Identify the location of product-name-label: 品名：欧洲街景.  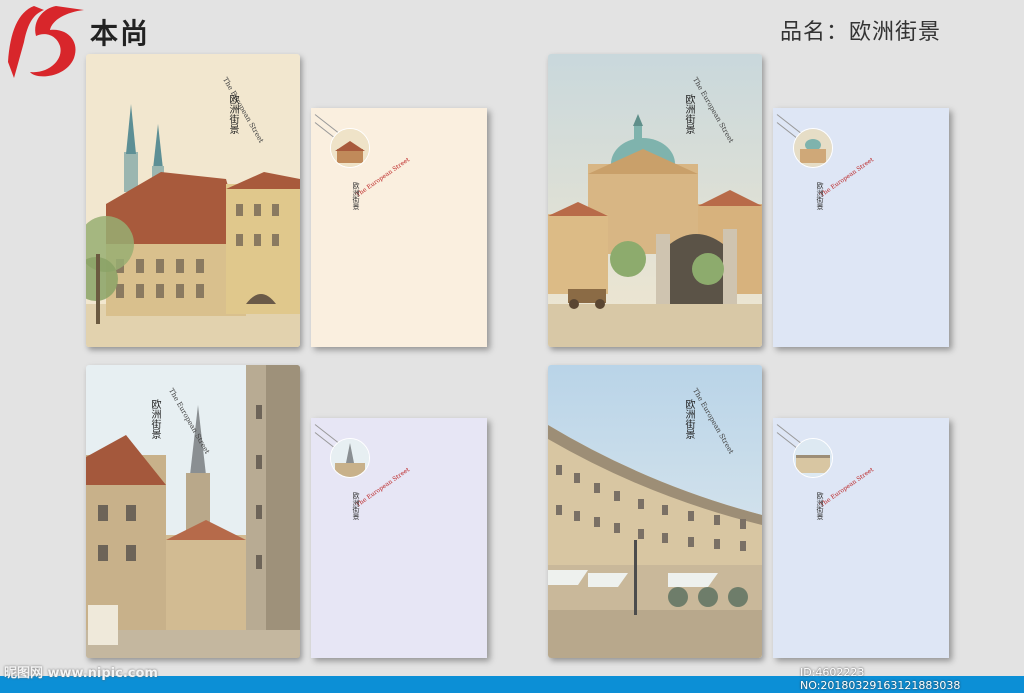
(861, 32).